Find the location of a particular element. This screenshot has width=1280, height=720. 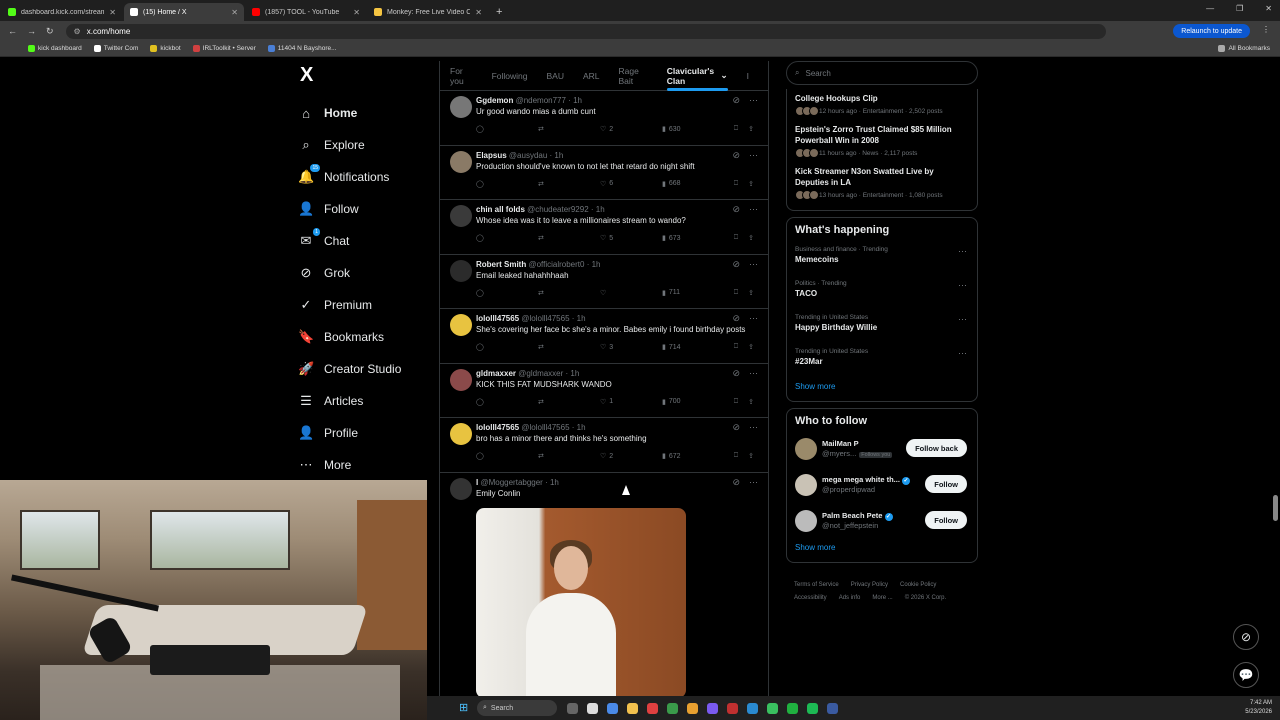

bookmark-item: Twitter Com is located at coordinates (115, 48).